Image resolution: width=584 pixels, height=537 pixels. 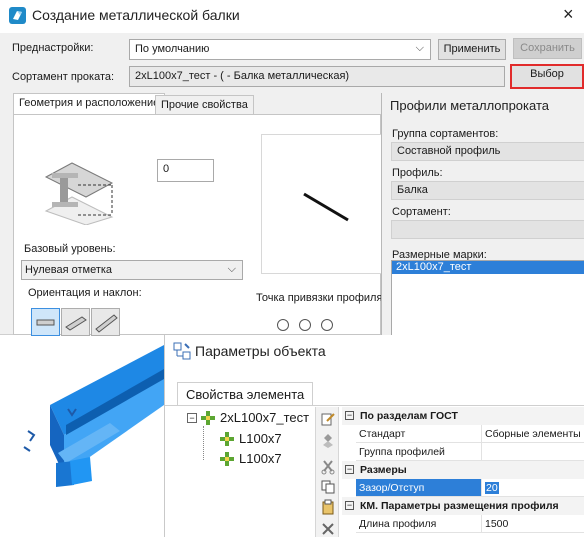 I want to click on grid-row-standard: Стандарт Сборные элементы, so click(x=463, y=434).